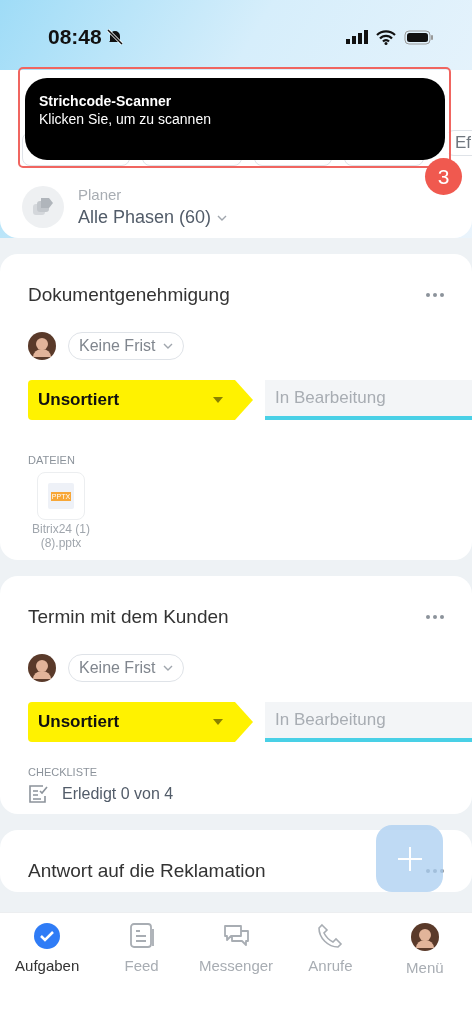 This screenshot has height=1024, width=472. I want to click on tooltip-title: Strichcode-Scanner, so click(106, 101).